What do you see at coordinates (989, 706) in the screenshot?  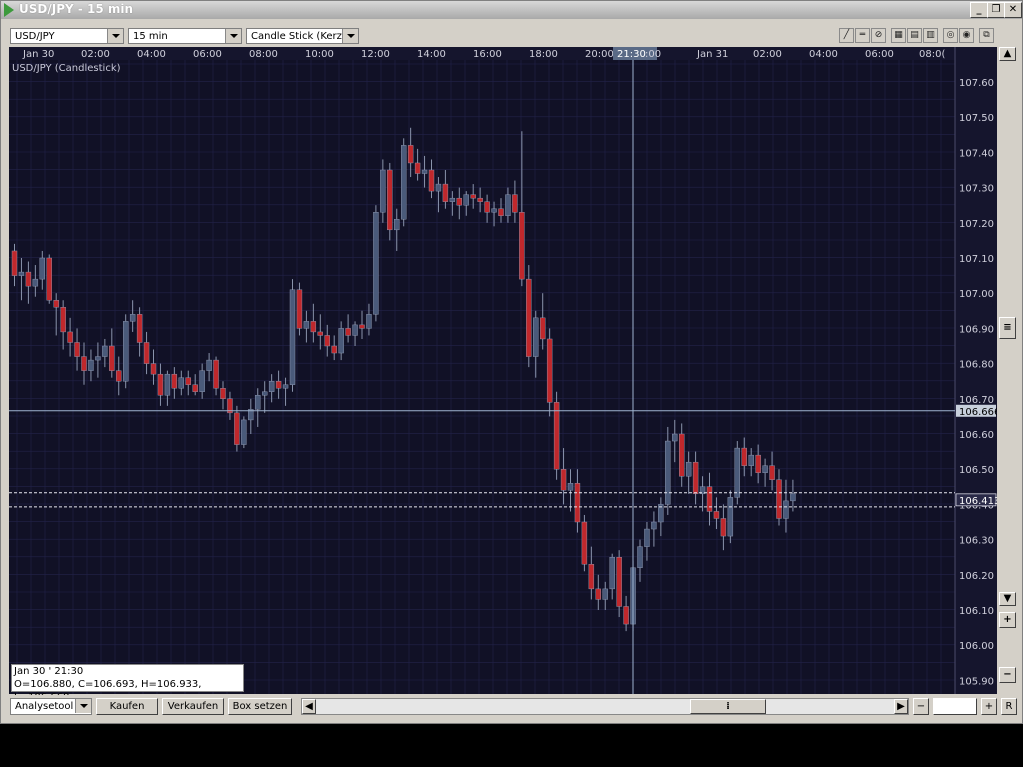 I see `zoom-in-button: +` at bounding box center [989, 706].